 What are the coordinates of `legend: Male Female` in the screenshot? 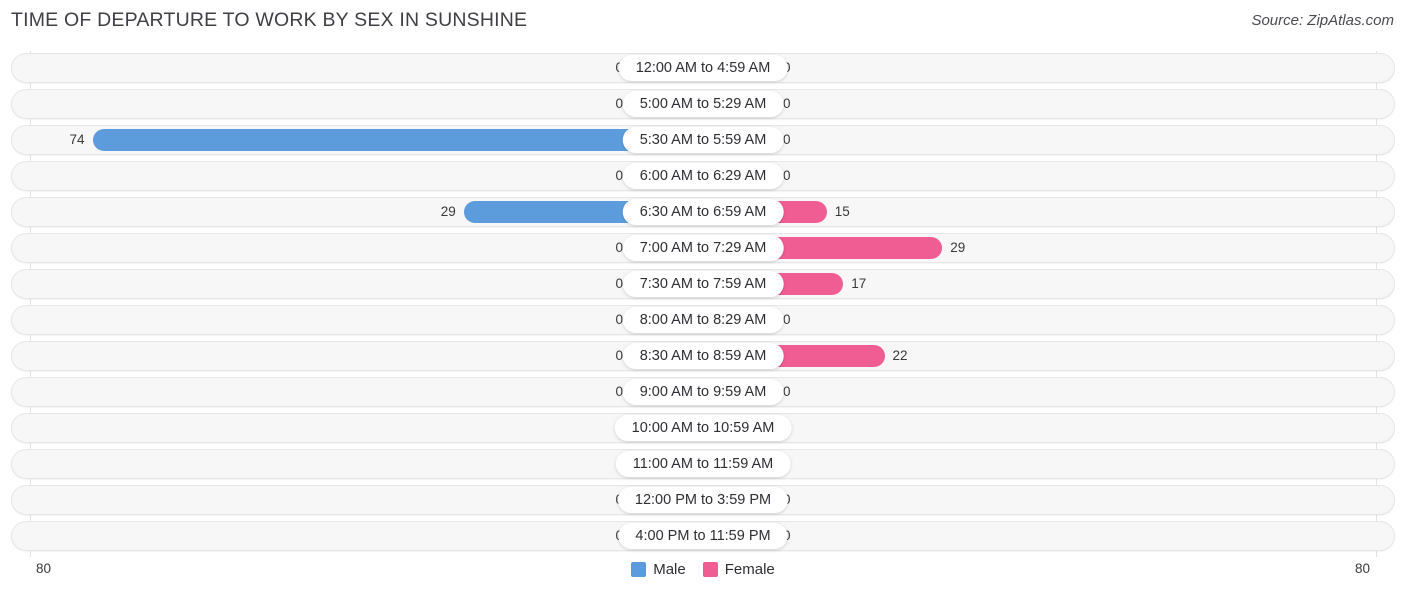 It's located at (703, 569).